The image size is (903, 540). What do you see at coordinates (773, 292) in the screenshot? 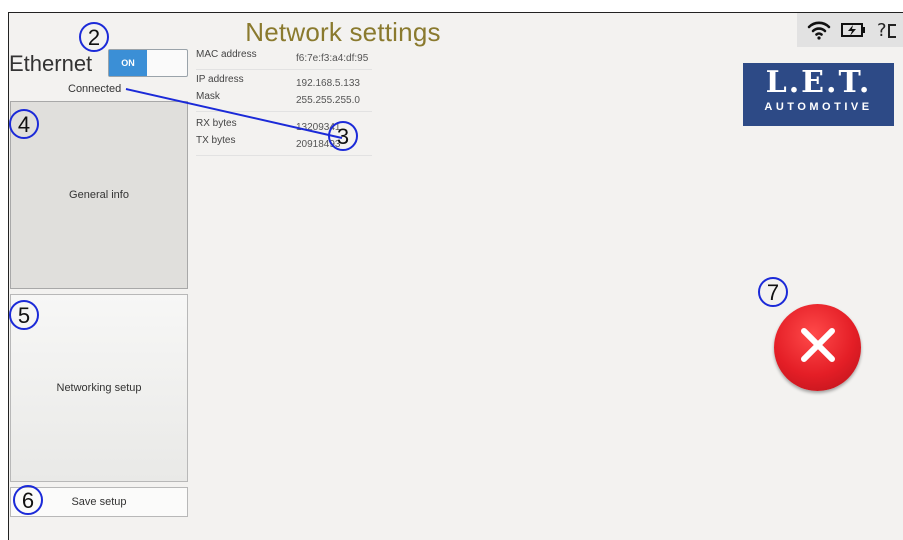
I see `annotation-badge-7: 7` at bounding box center [773, 292].